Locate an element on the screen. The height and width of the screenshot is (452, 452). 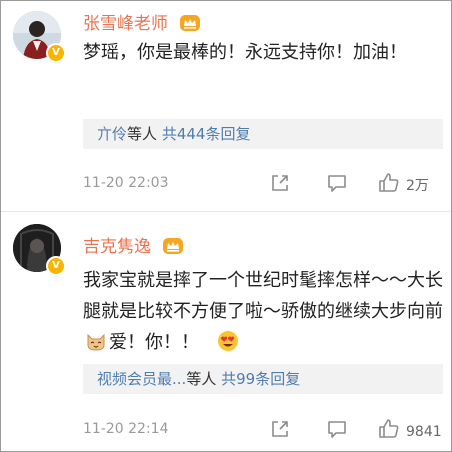
like-button: 2万 is located at coordinates (403, 183).